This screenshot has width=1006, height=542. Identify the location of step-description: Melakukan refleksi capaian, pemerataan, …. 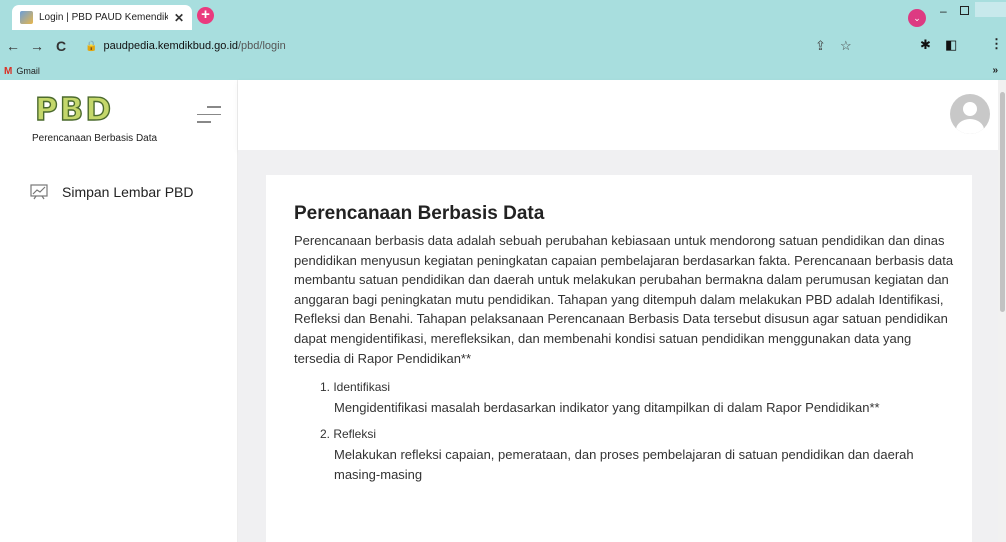
(624, 464).